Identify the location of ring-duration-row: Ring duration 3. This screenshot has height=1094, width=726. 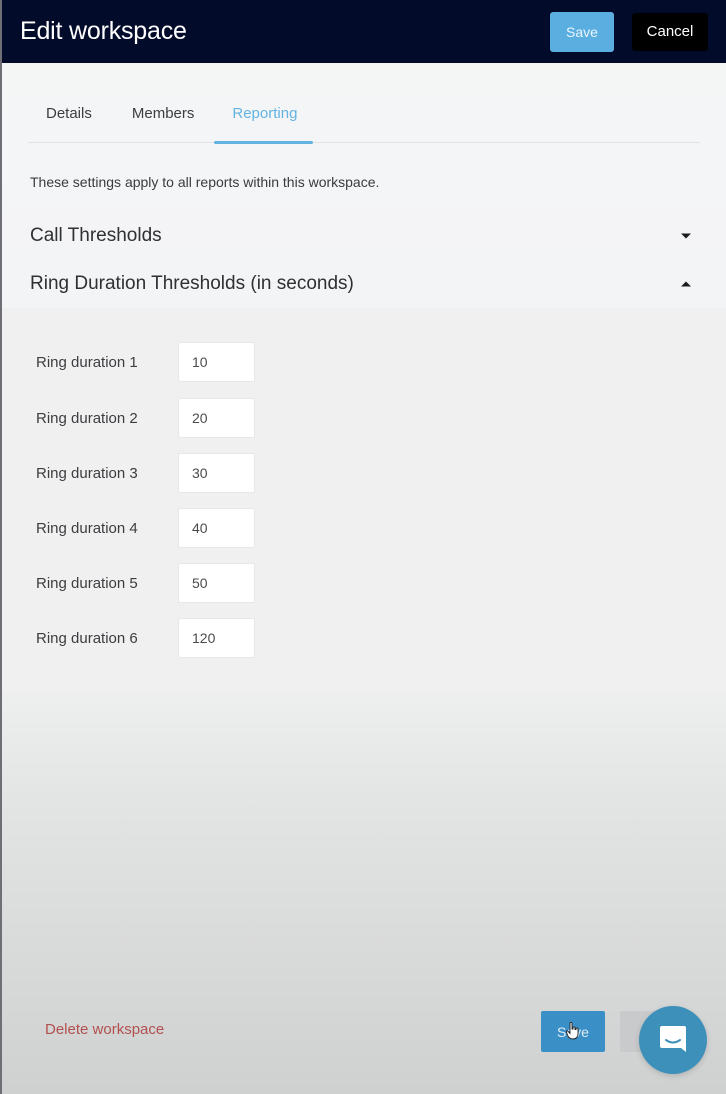
(145, 473).